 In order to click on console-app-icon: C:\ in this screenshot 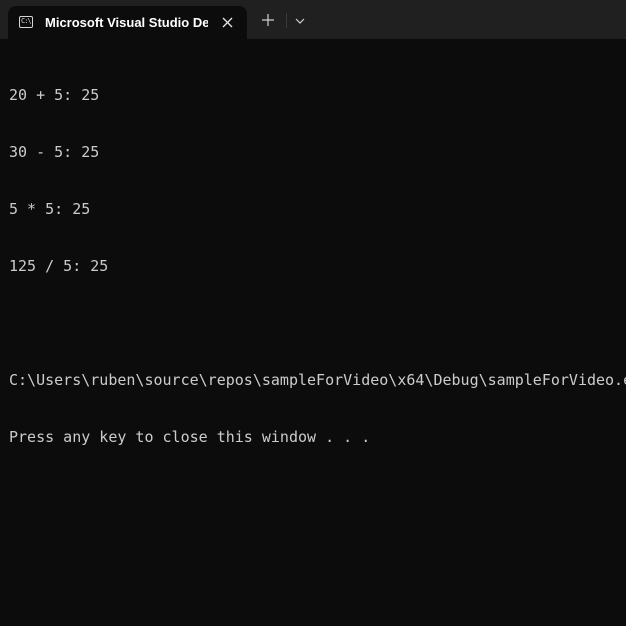, I will do `click(26, 22)`.